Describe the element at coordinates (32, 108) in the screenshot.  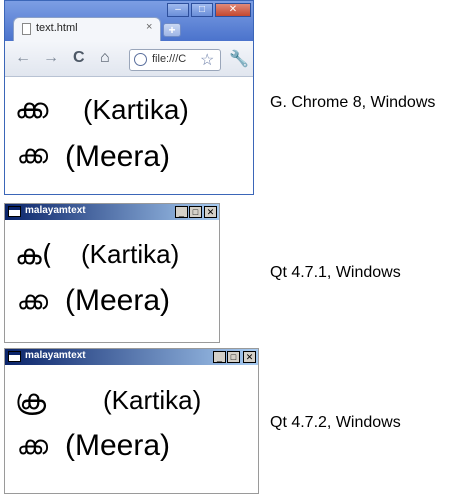
I see `kartika-glyph: ക്ക` at that location.